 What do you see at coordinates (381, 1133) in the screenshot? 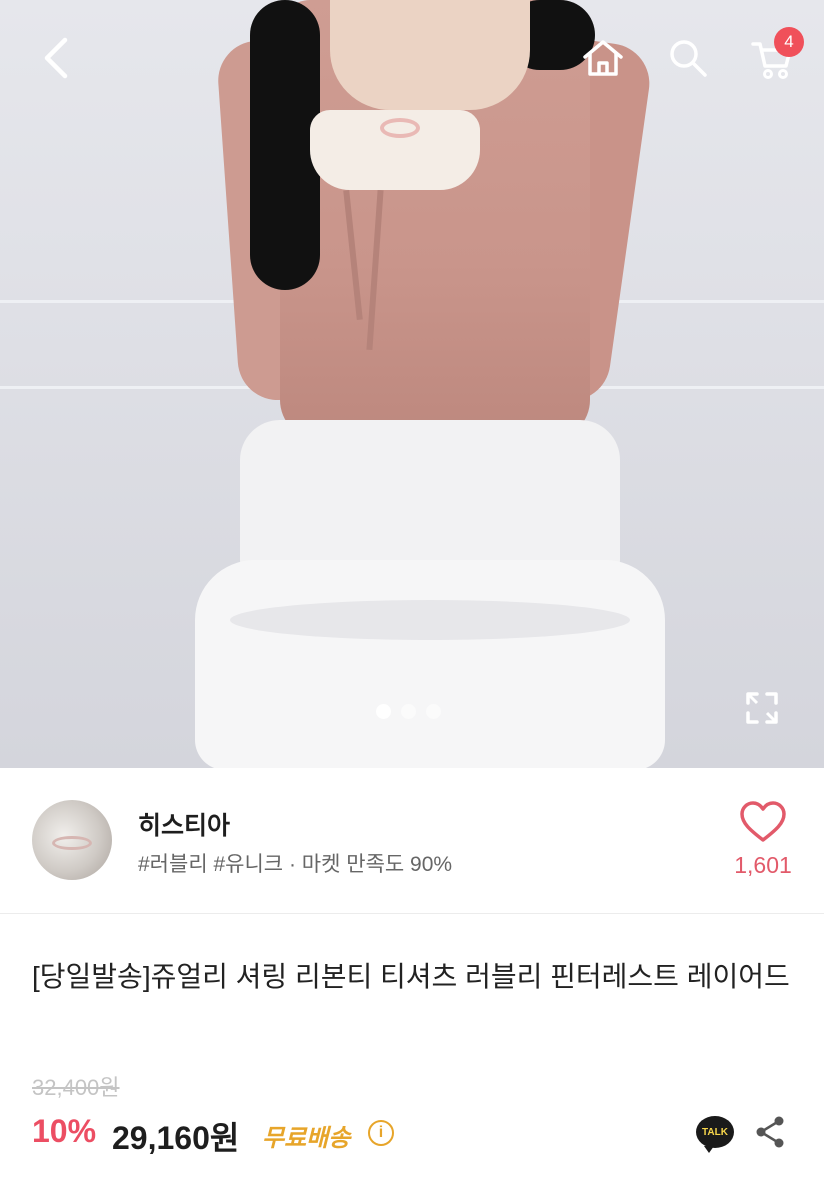
I see `info-icon: i` at bounding box center [381, 1133].